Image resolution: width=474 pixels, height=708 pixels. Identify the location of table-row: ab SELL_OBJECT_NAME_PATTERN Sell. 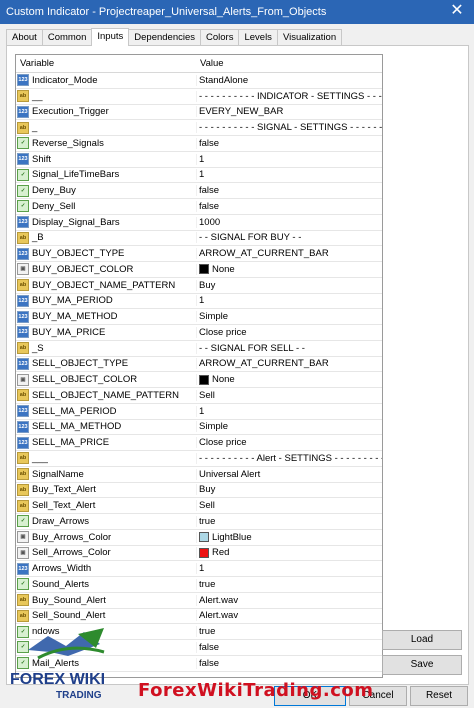
(199, 396).